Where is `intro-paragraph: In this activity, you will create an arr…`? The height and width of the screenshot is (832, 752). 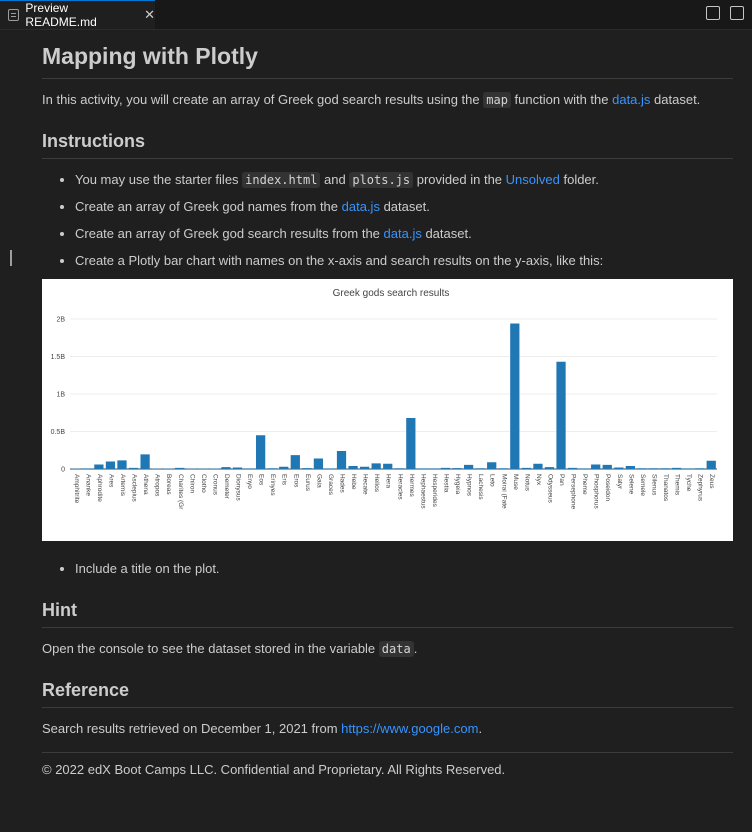 intro-paragraph: In this activity, you will create an arr… is located at coordinates (371, 100).